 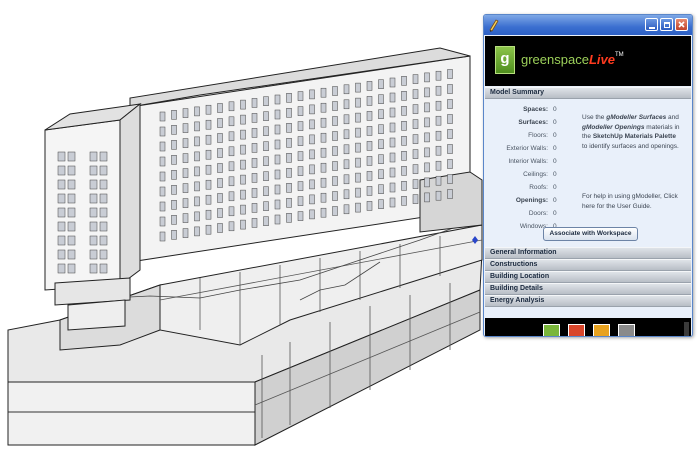 What do you see at coordinates (588, 25) in the screenshot?
I see `panel-titlebar` at bounding box center [588, 25].